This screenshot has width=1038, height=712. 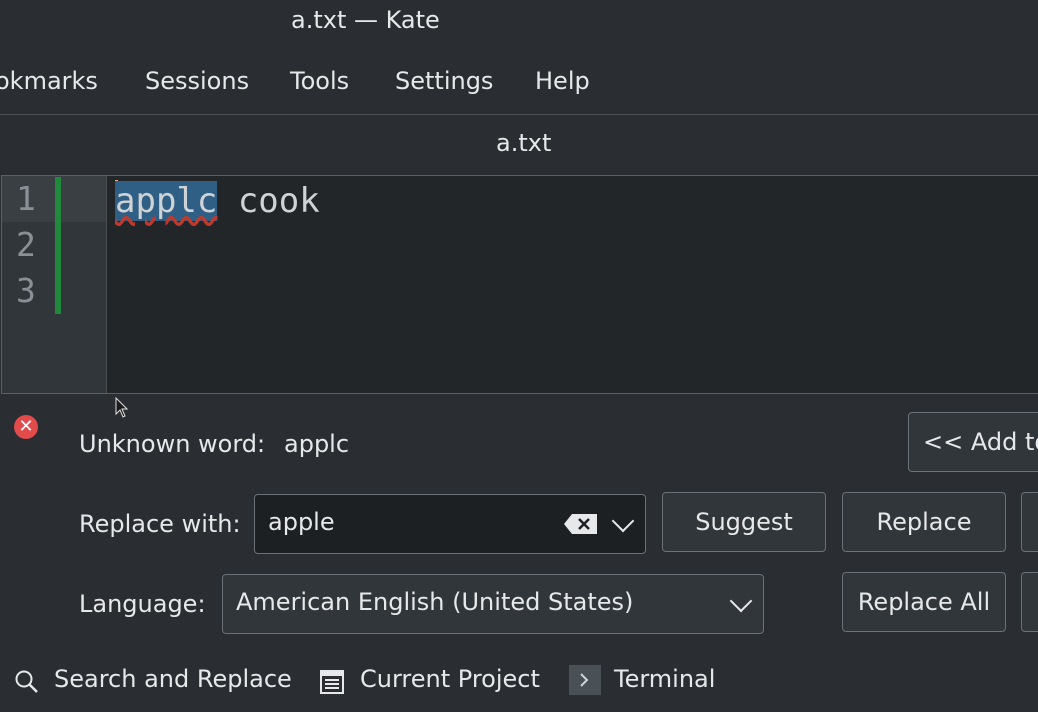 I want to click on search-and-replace-tab: Search and Replace, so click(x=173, y=679).